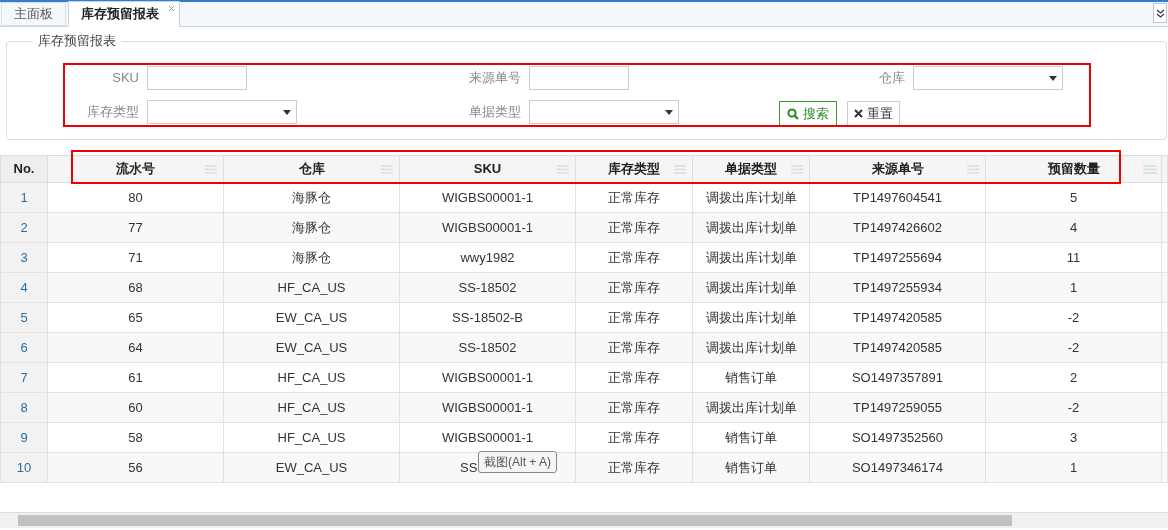 This screenshot has width=1168, height=530. What do you see at coordinates (24, 227) in the screenshot?
I see `row-number: 2` at bounding box center [24, 227].